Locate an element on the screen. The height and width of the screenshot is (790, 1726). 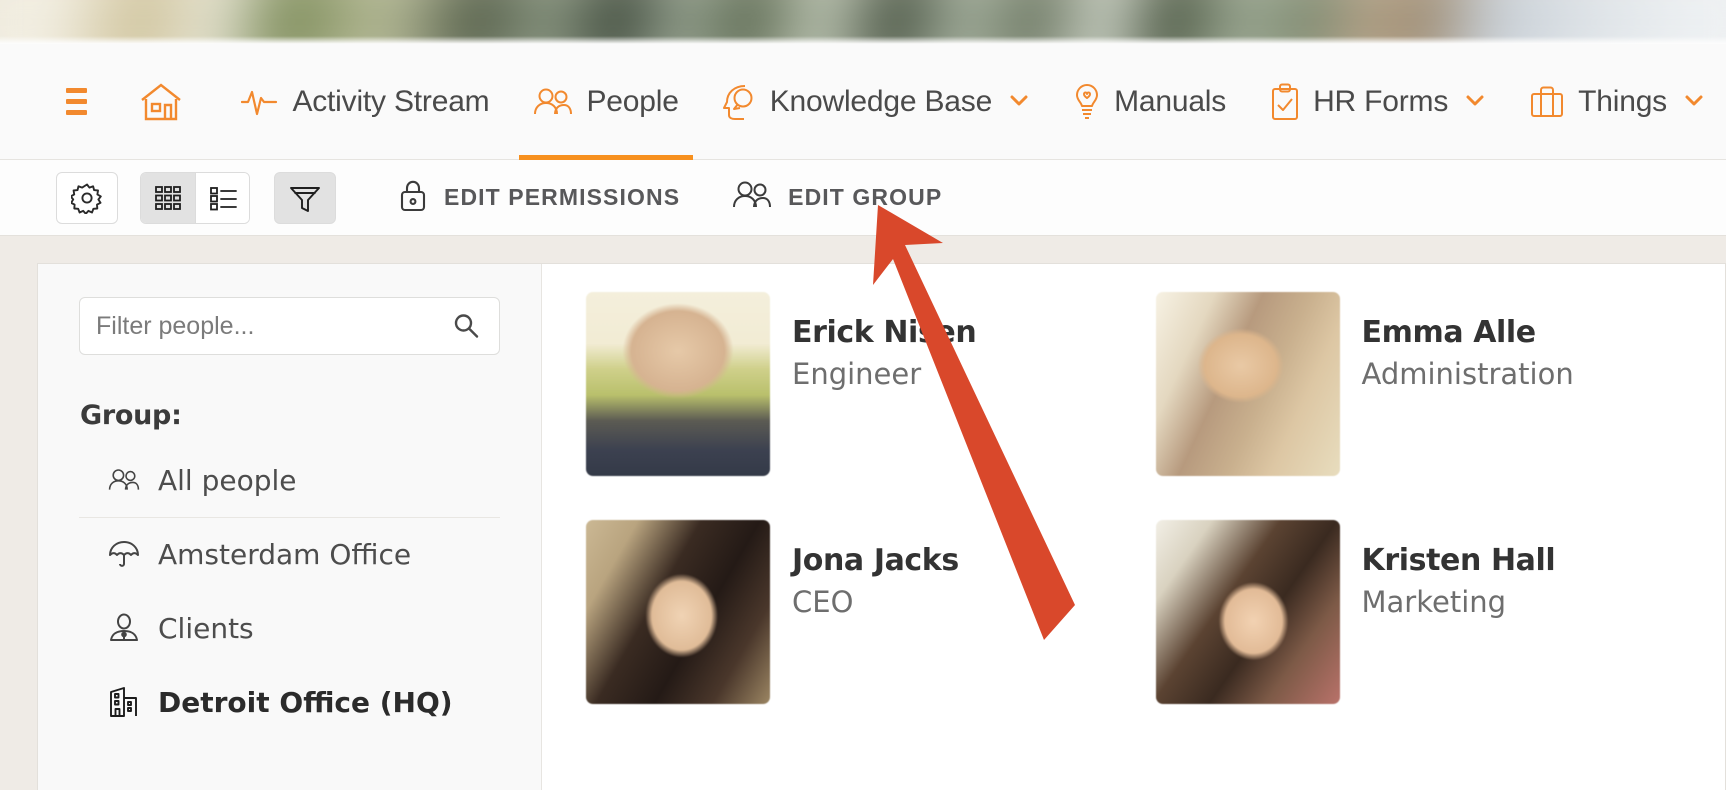
filter-people-field is located at coordinates (289, 326).